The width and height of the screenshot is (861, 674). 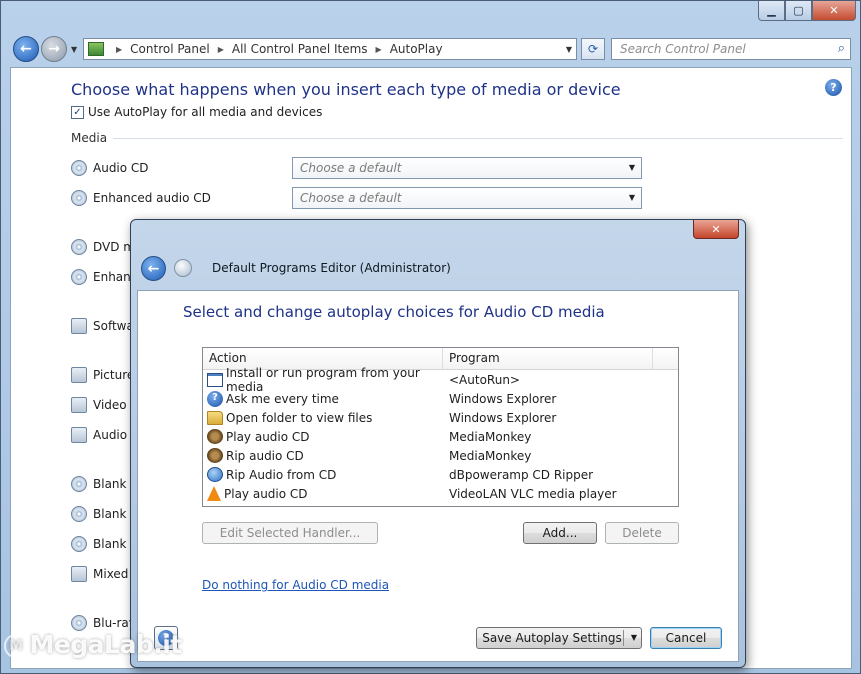 I want to click on watermark-badge-icon: M, so click(x=16, y=646).